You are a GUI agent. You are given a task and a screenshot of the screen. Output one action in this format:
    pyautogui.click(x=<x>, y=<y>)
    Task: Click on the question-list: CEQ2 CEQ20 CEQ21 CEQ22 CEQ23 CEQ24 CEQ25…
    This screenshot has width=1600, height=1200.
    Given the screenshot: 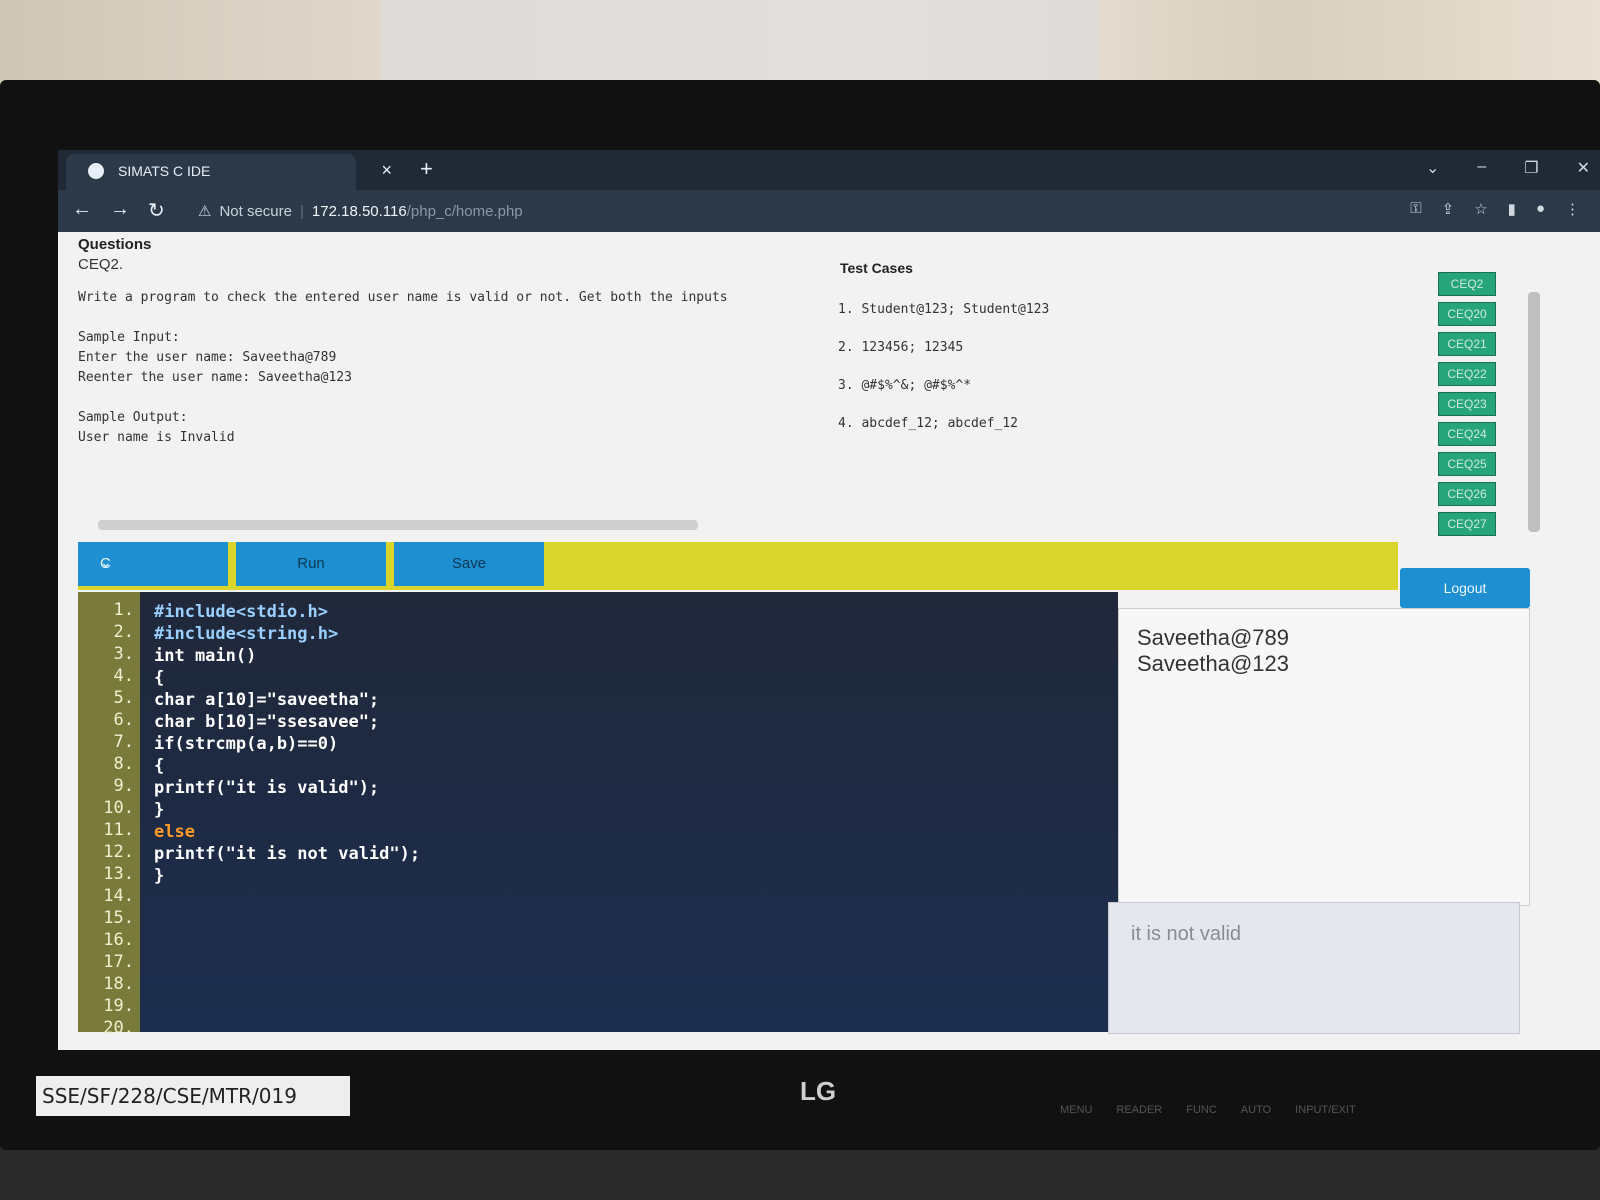 What is the action you would take?
    pyautogui.click(x=1468, y=407)
    